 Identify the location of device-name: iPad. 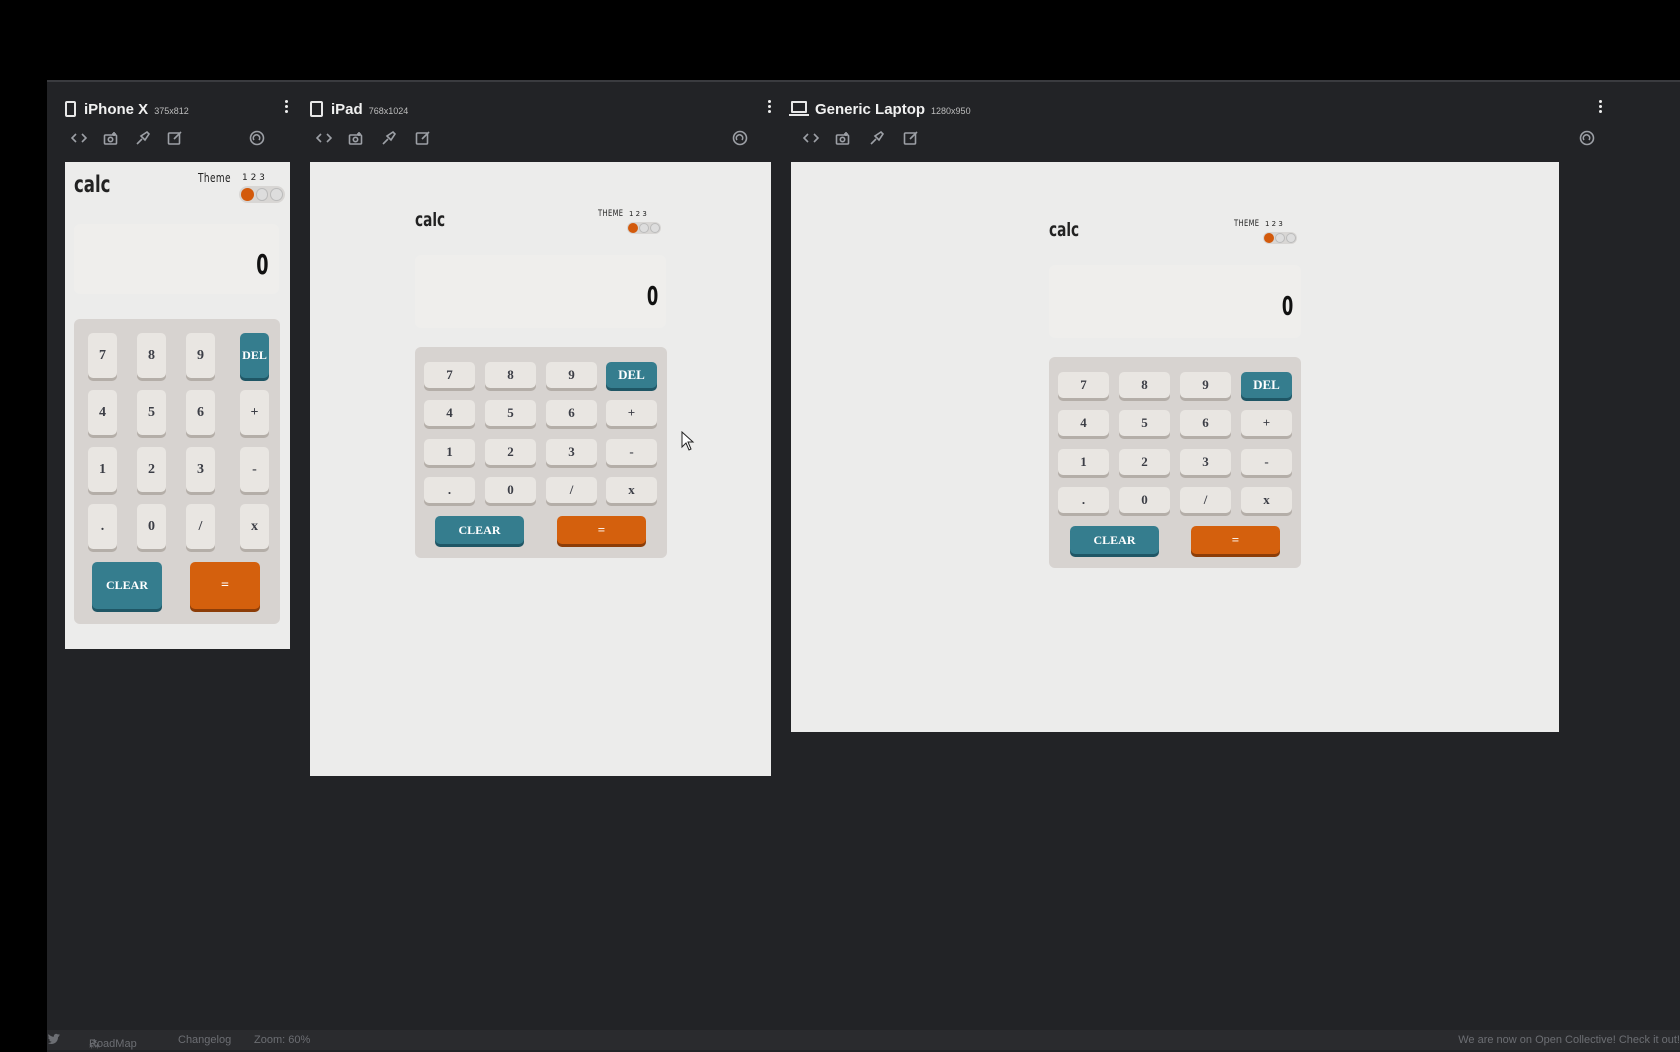
(347, 109).